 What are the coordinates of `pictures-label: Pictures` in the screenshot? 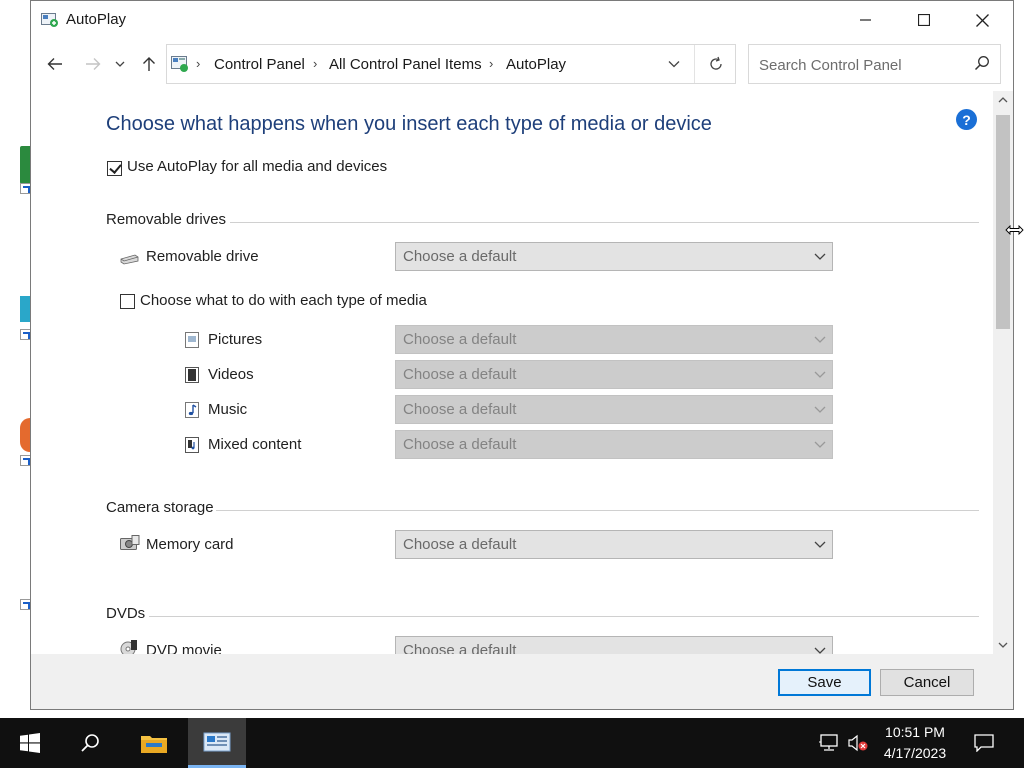 It's located at (235, 339).